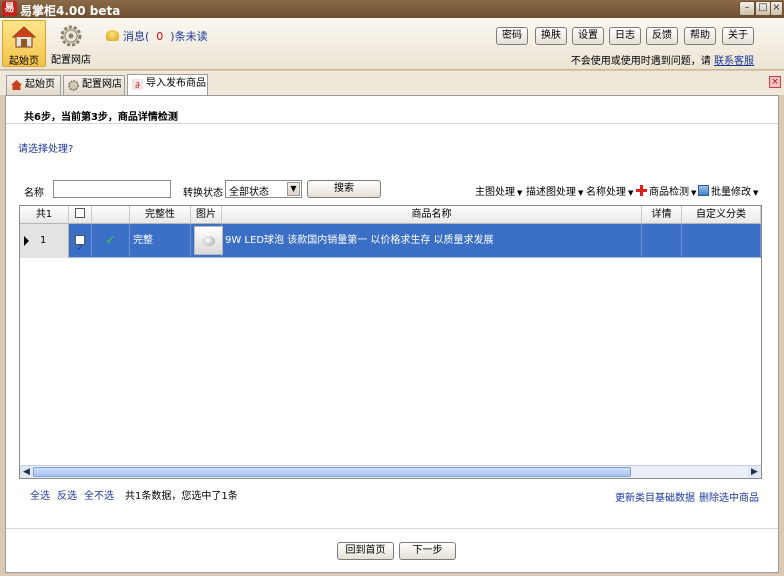 The image size is (784, 576). I want to click on home-button: 起始页, so click(24, 43).